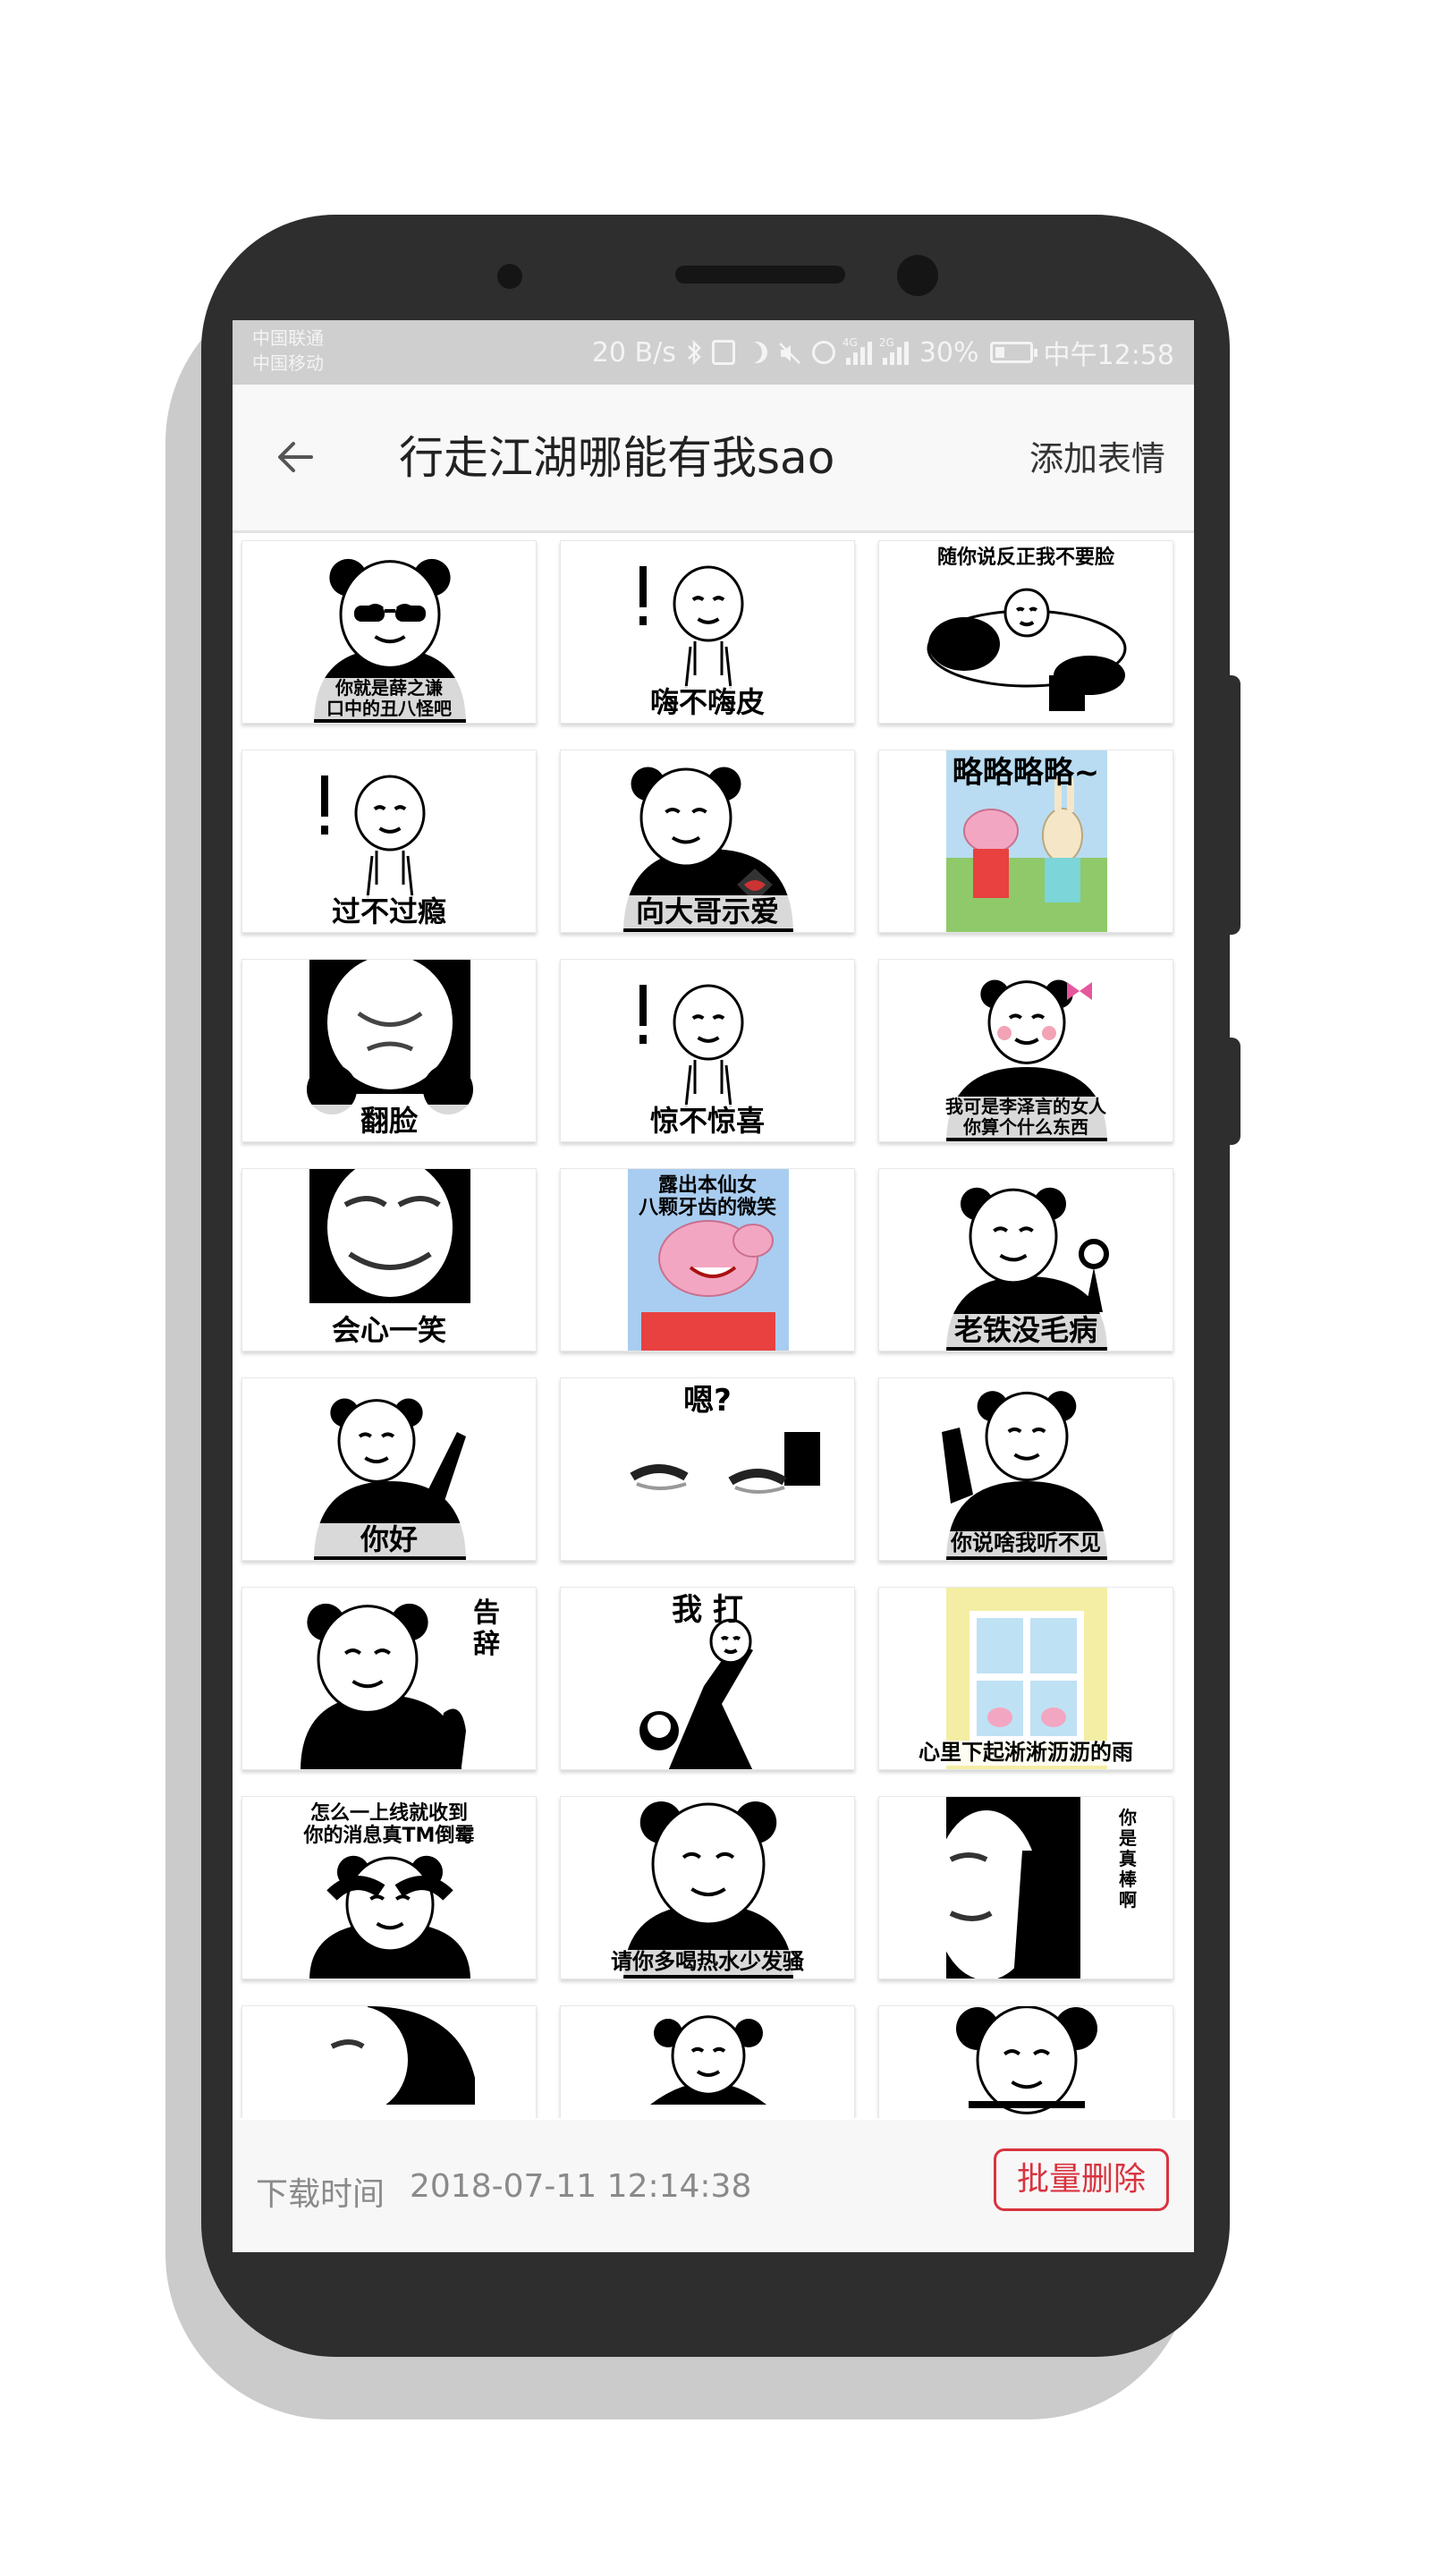  I want to click on sticker-caption: 略略略略~, so click(1026, 773).